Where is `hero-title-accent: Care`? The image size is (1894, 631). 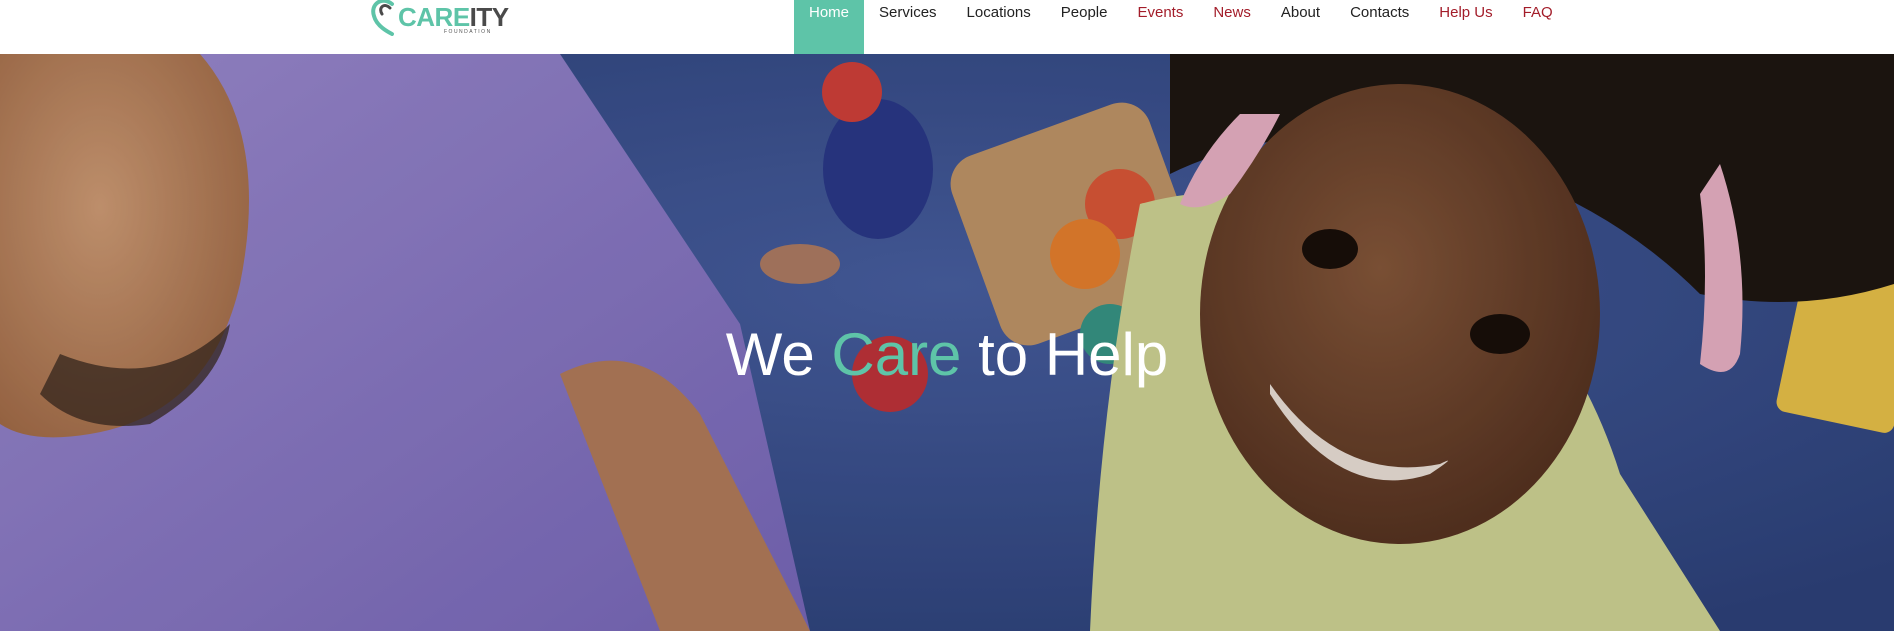 hero-title-accent: Care is located at coordinates (896, 354).